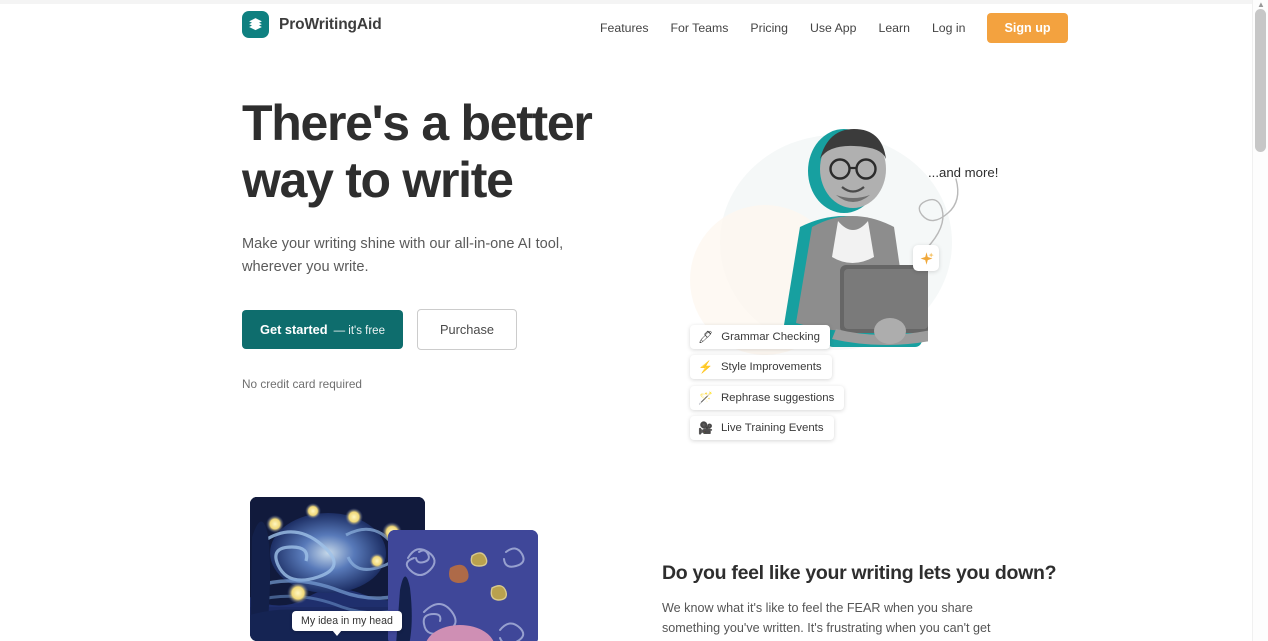  Describe the element at coordinates (302, 384) in the screenshot. I see `no-credit-card-note: No credit card required` at that location.